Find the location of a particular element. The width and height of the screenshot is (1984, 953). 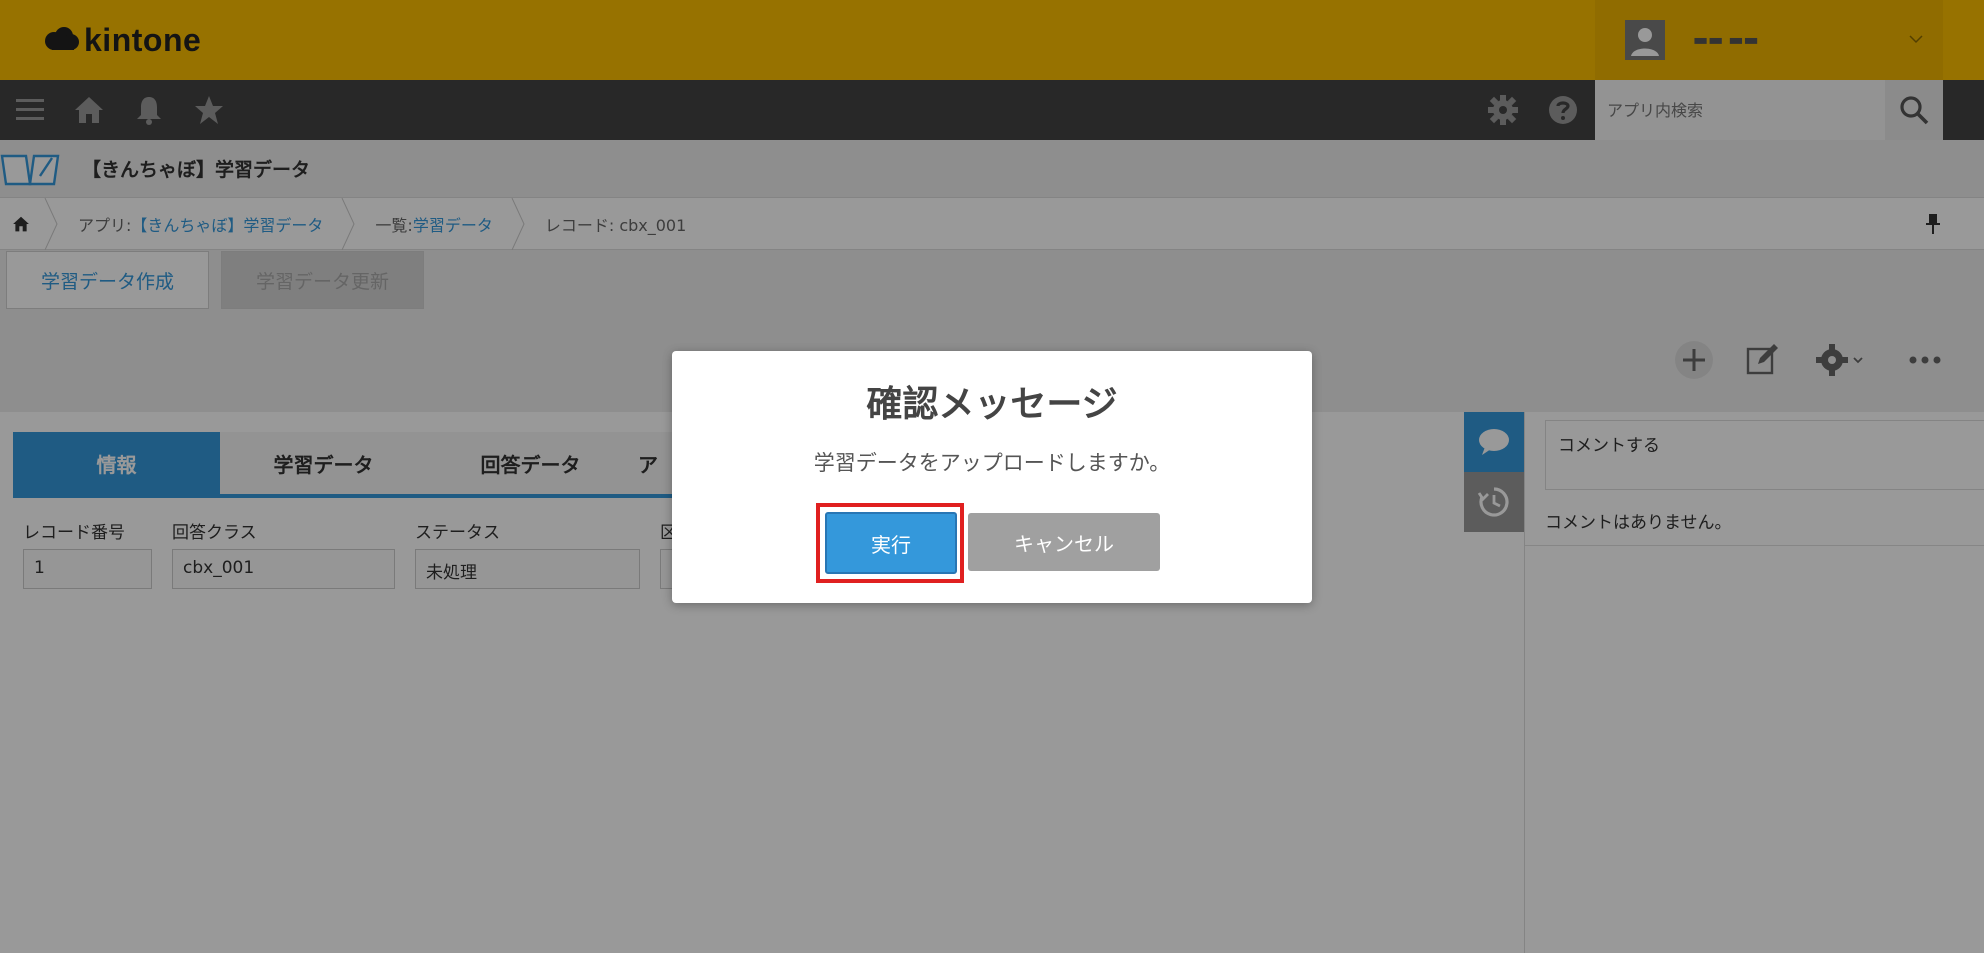

cancel-button: キャンセル is located at coordinates (1064, 542).